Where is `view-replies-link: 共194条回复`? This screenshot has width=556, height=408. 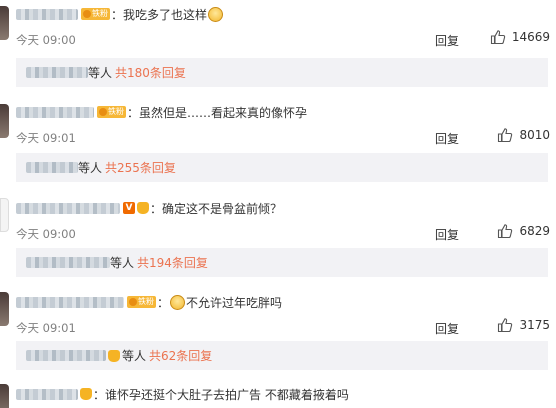 view-replies-link: 共194条回复 is located at coordinates (172, 262).